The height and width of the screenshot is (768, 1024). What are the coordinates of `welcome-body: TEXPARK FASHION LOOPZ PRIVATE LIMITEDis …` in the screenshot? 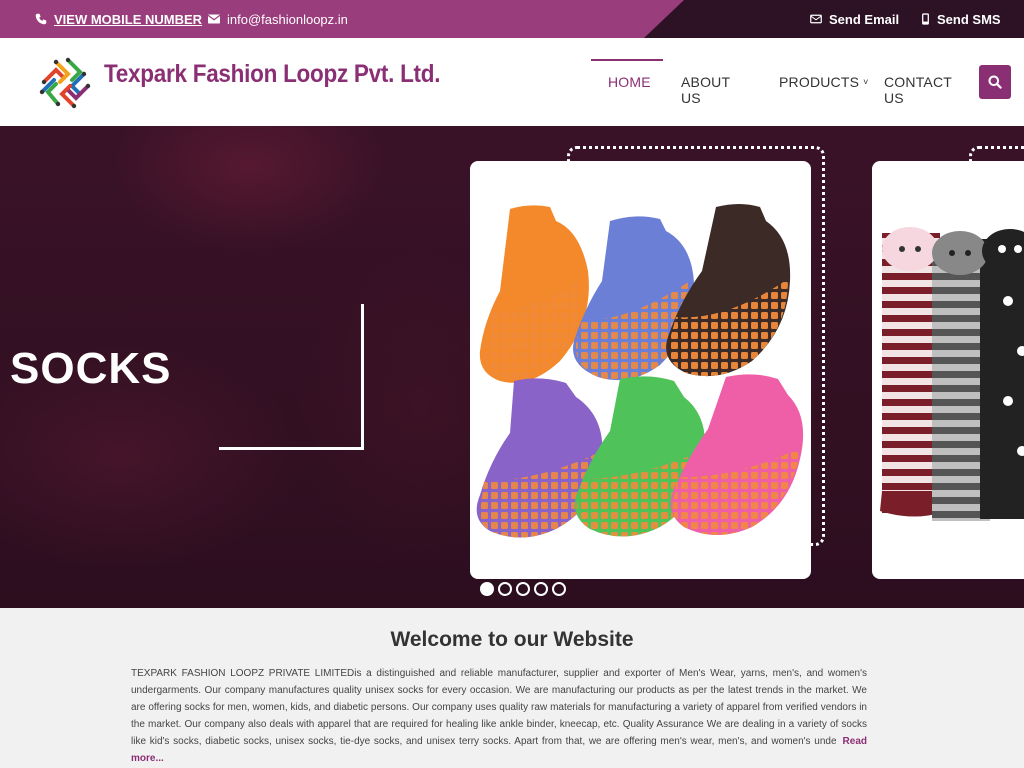 It's located at (499, 716).